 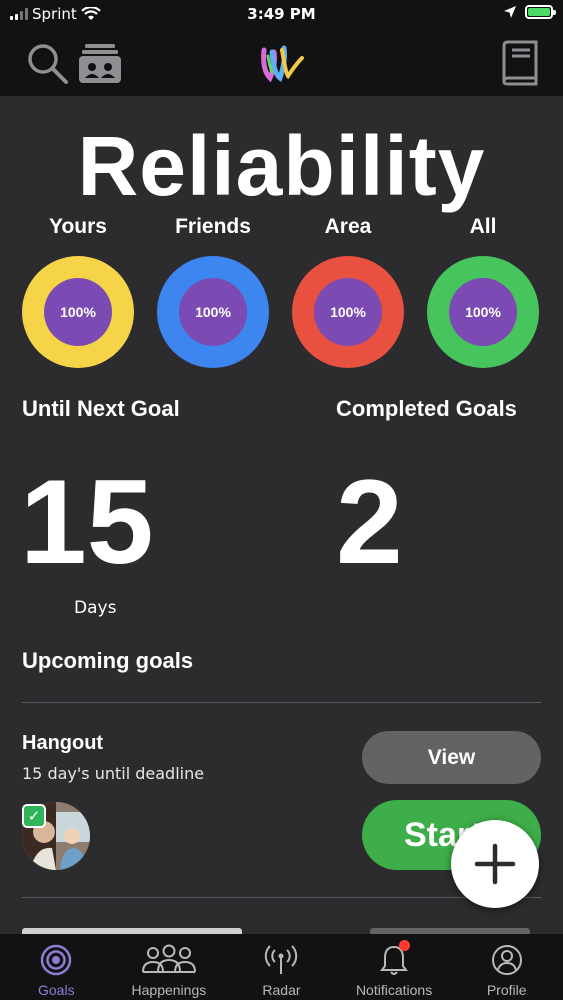 I want to click on completed-check-icon: ✓, so click(x=34, y=816).